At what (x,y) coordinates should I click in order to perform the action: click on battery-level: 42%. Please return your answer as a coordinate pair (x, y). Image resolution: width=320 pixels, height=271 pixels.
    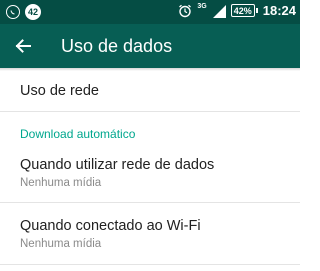
    Looking at the image, I should click on (242, 10).